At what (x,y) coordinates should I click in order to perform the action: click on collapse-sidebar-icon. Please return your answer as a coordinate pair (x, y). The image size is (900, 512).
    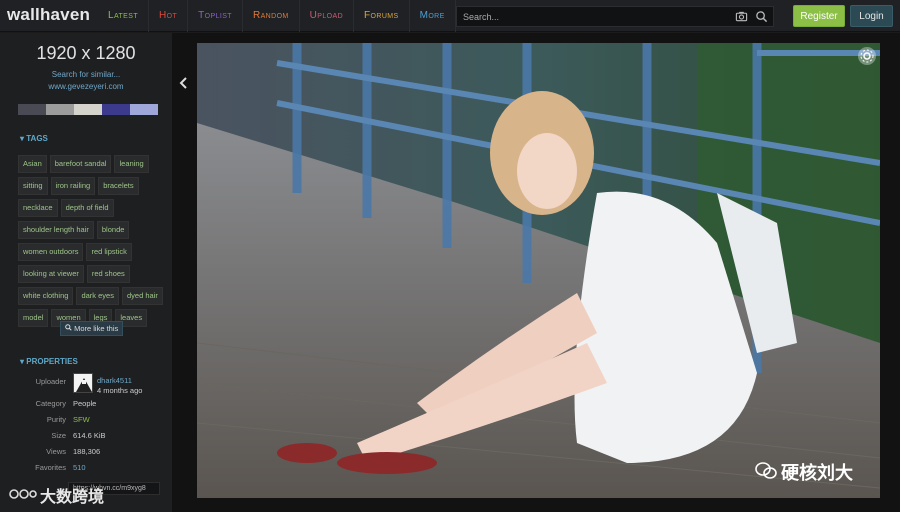
    Looking at the image, I should click on (184, 83).